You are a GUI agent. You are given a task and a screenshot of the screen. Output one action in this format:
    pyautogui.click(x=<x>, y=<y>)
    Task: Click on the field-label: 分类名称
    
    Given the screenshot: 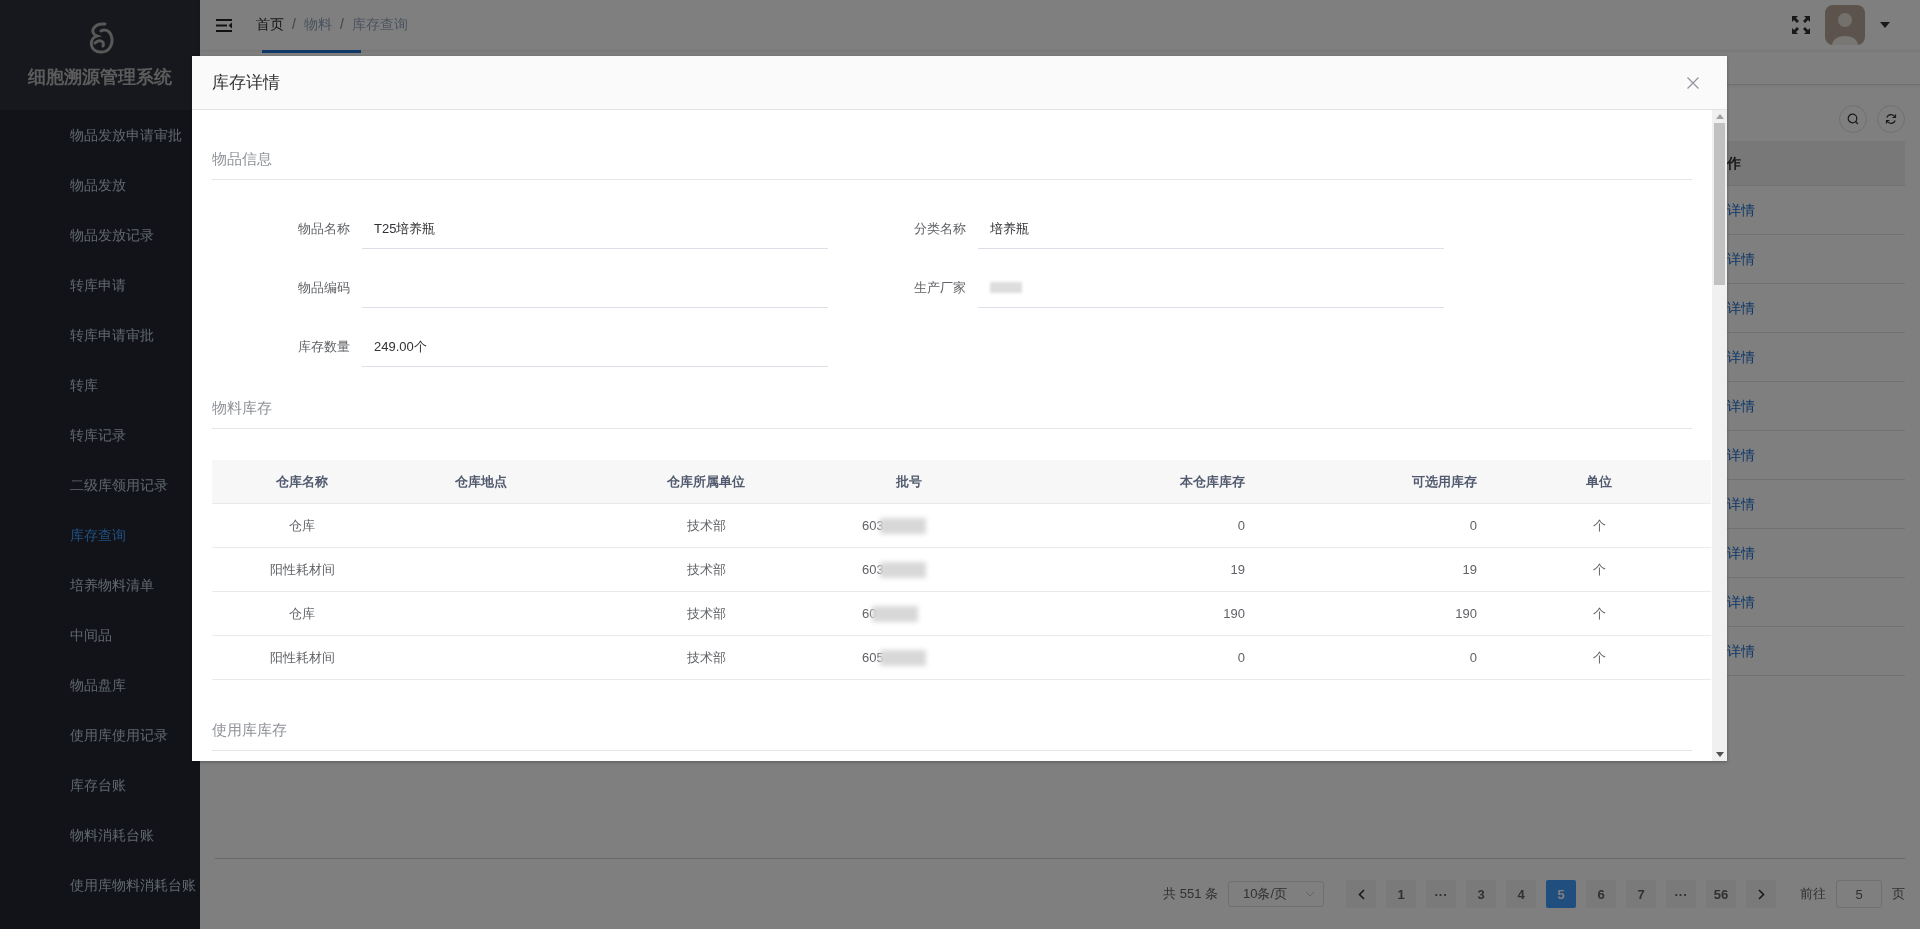 What is the action you would take?
    pyautogui.click(x=940, y=229)
    